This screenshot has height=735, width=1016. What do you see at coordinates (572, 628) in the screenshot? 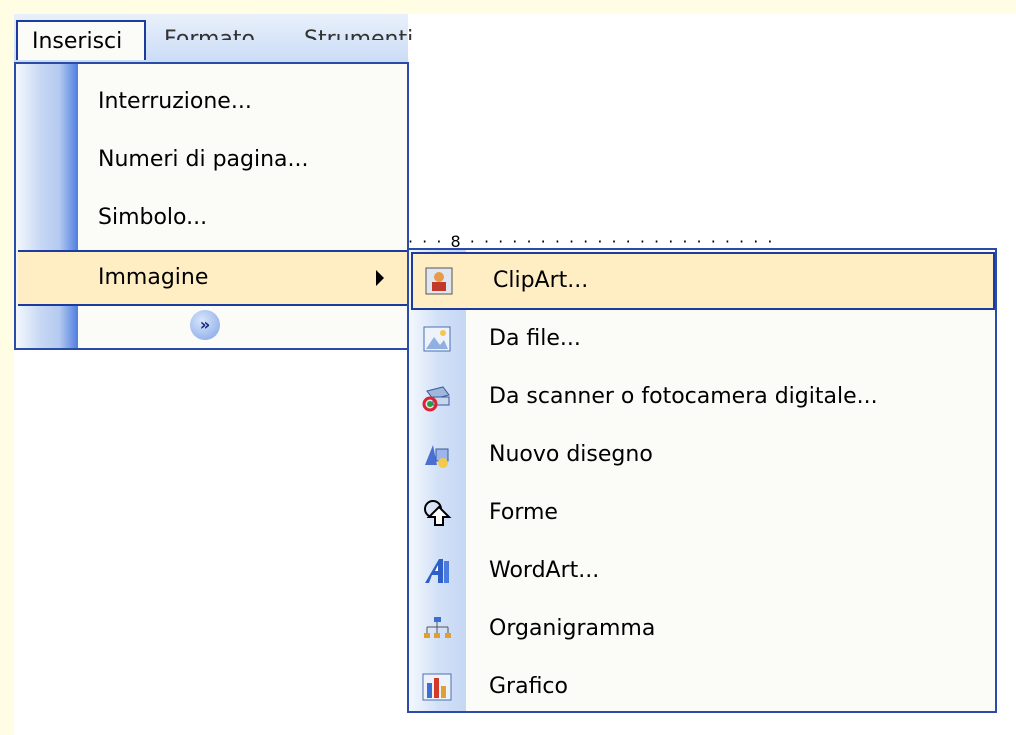
I see `submenu-item-label: Organigramma` at bounding box center [572, 628].